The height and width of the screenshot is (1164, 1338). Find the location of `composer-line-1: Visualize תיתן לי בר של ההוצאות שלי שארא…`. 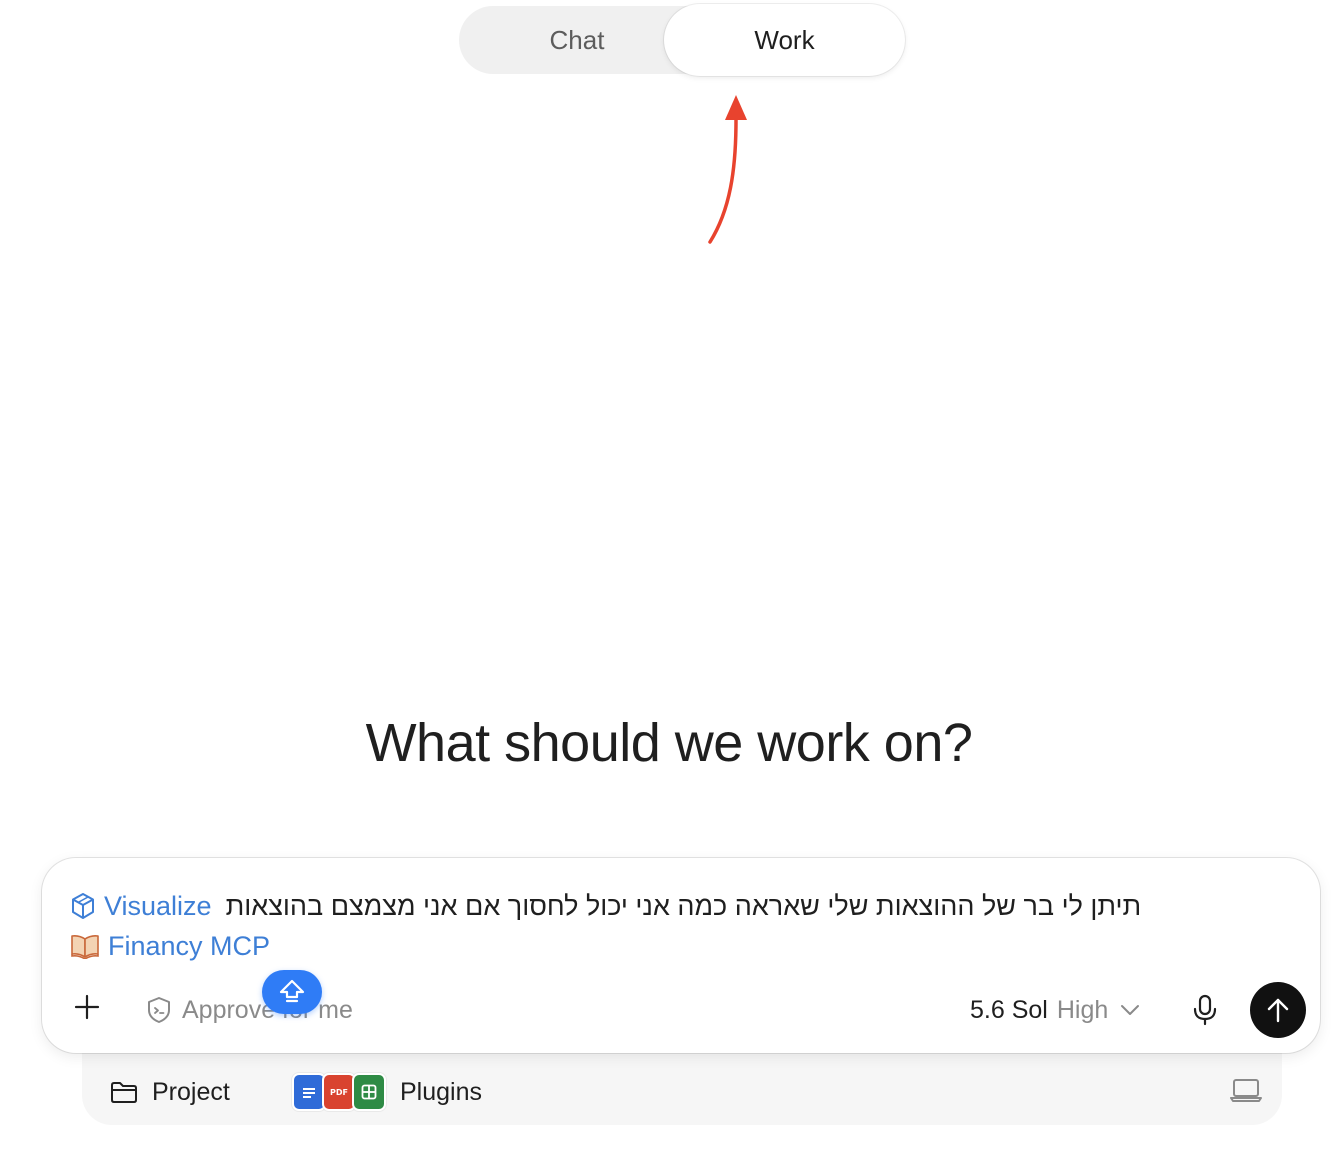

composer-line-1: Visualize תיתן לי בר של ההוצאות שלי שארא… is located at coordinates (605, 906).